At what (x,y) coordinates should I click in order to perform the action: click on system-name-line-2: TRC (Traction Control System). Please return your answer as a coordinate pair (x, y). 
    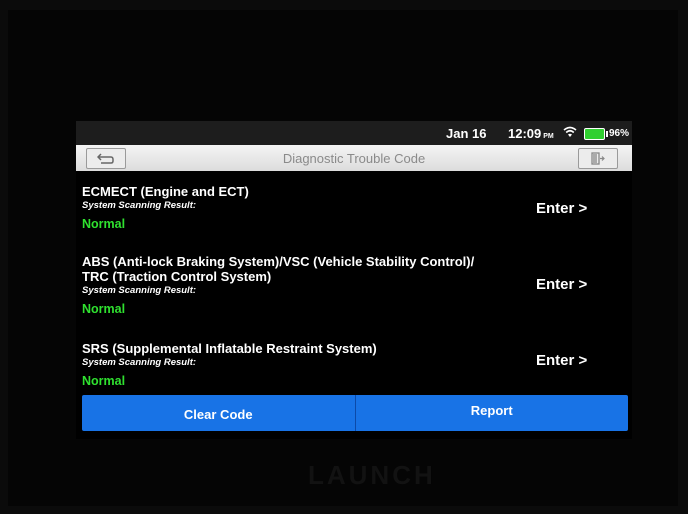
    Looking at the image, I should click on (177, 276).